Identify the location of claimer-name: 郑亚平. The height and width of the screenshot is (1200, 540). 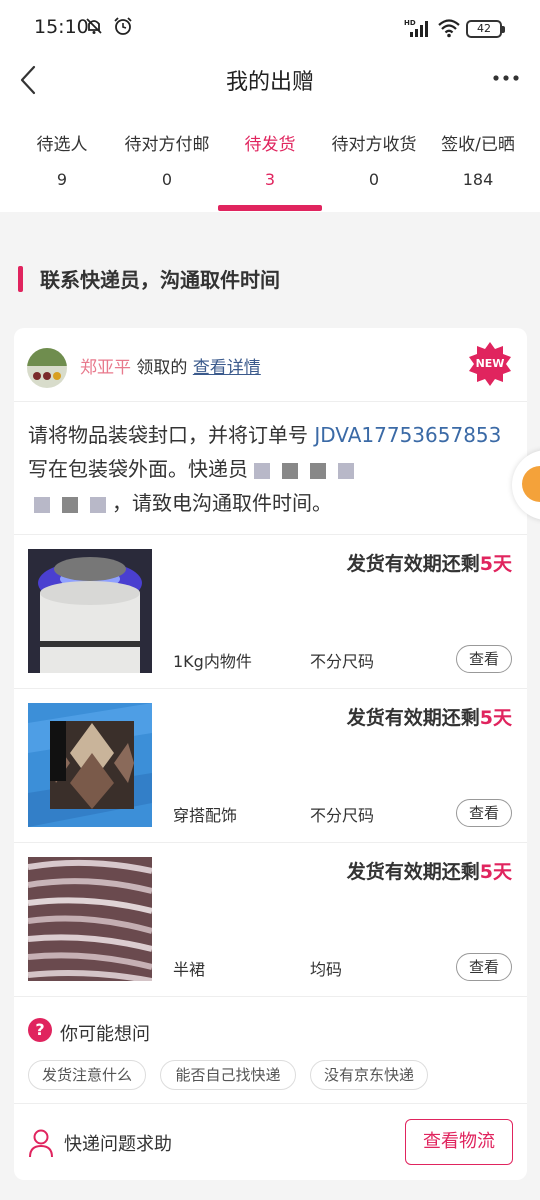
(105, 368).